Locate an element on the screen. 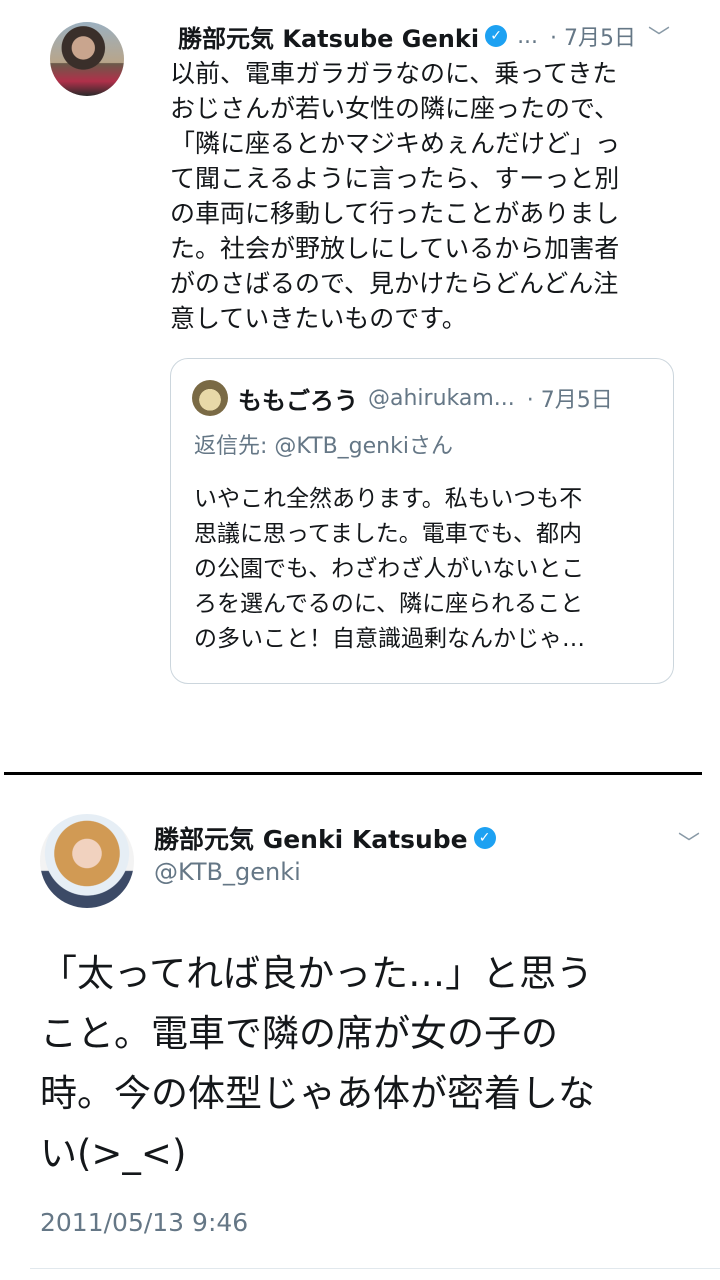 The width and height of the screenshot is (720, 1280). tweet2-handle: @KTB_genki is located at coordinates (227, 872).